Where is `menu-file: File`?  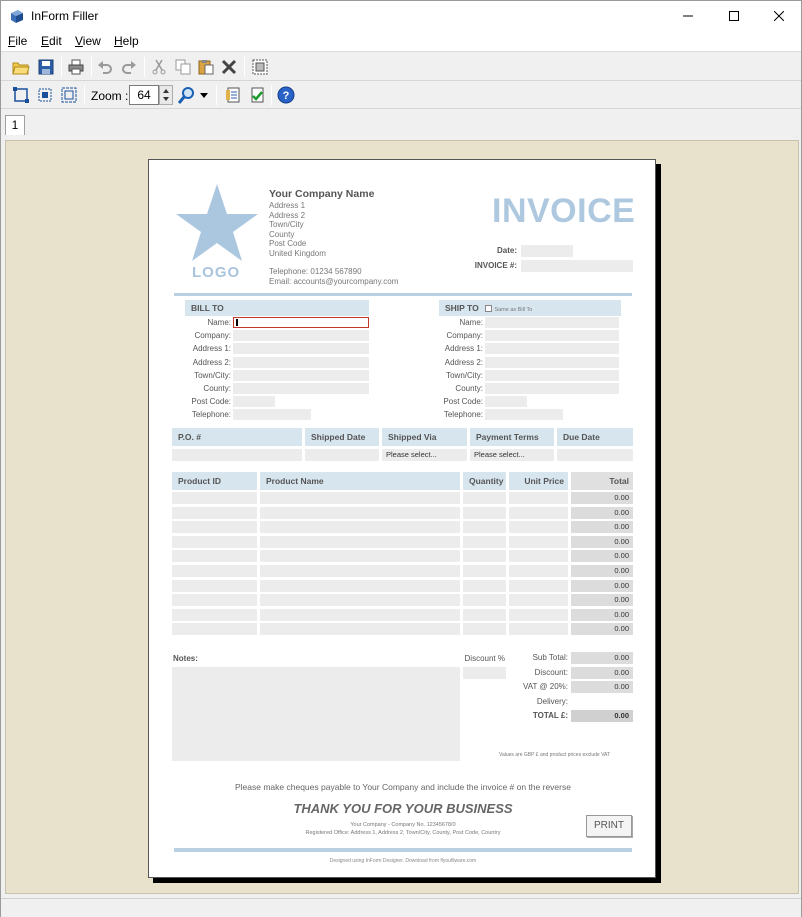 menu-file: File is located at coordinates (17, 41).